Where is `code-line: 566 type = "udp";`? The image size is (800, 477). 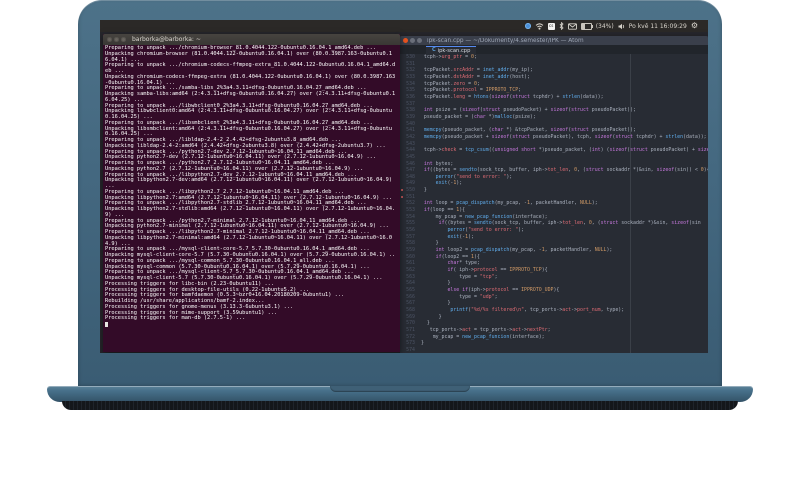
code-line: 566 type = "udp"; is located at coordinates (554, 297).